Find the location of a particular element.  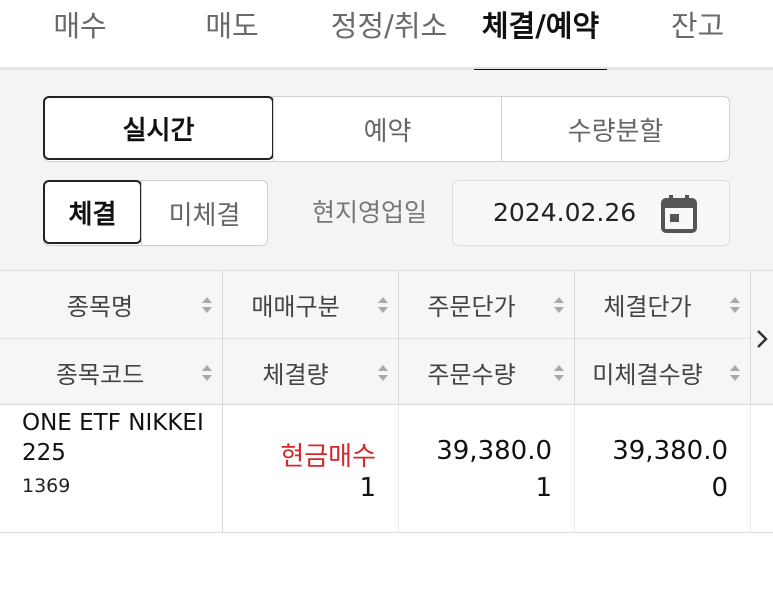

segment-quantity-split: 수량분할 is located at coordinates (615, 129).